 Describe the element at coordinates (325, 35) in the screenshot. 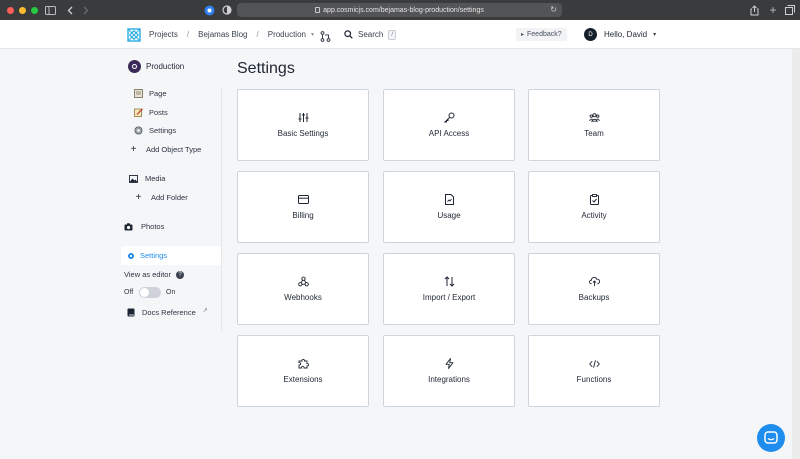

I see `branch-icon` at that location.